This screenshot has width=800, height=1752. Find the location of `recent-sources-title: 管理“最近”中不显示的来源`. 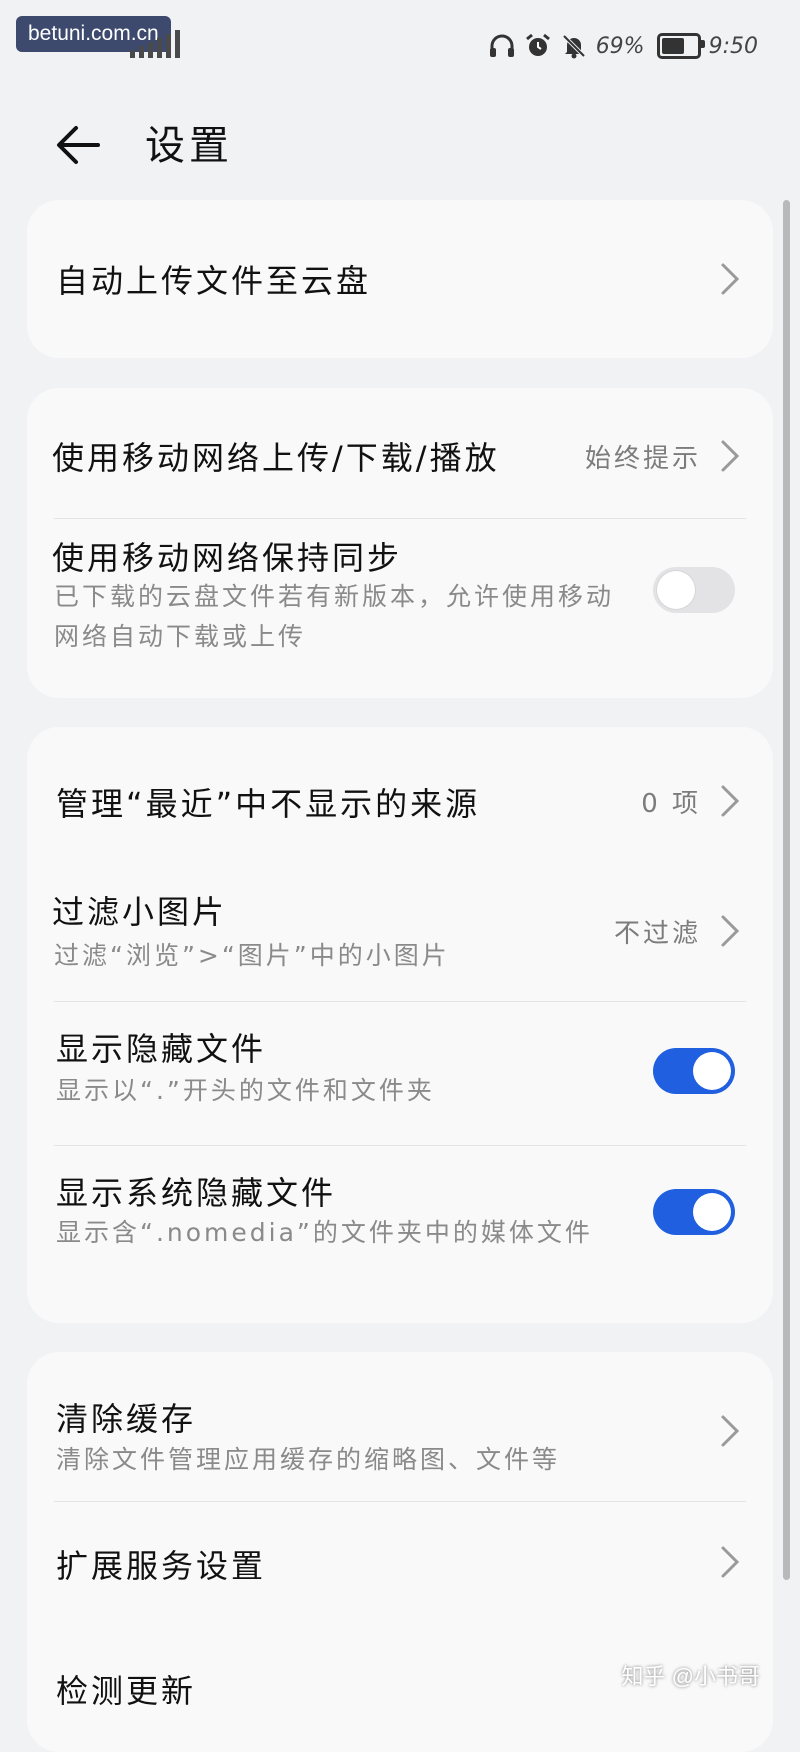

recent-sources-title: 管理“最近”中不显示的来源 is located at coordinates (268, 804).